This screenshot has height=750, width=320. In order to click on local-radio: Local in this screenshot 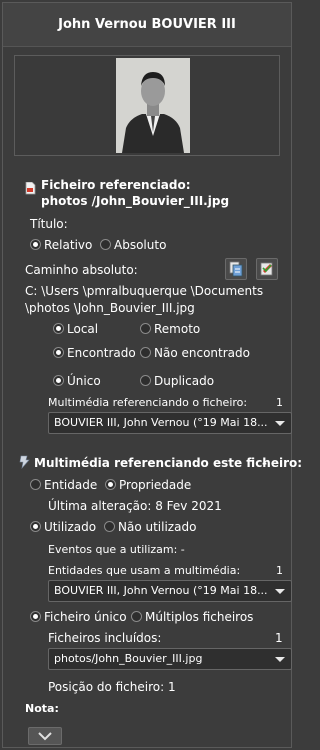, I will do `click(75, 329)`.